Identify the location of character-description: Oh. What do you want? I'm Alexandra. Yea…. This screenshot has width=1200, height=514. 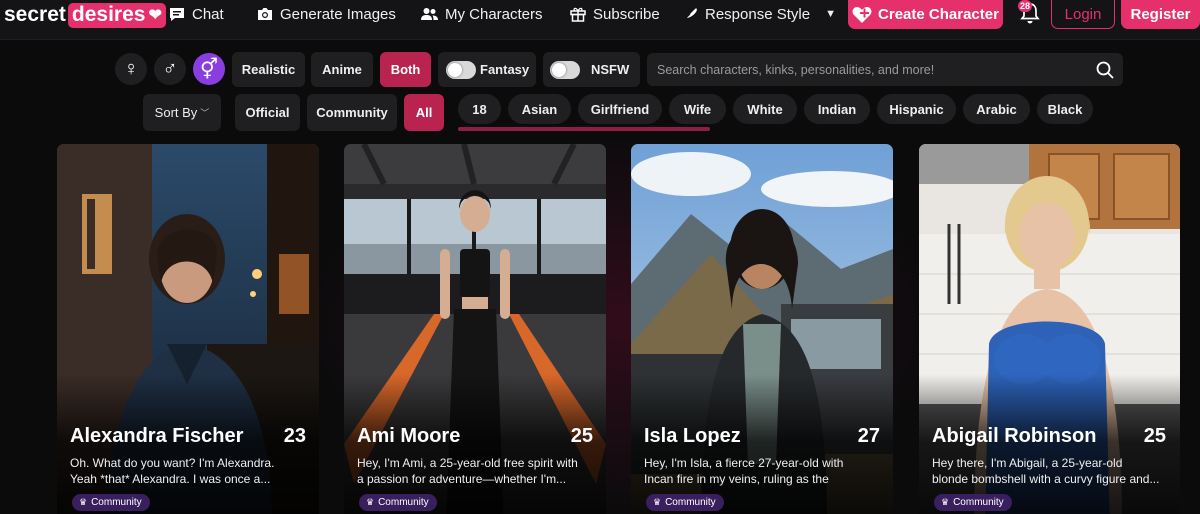
(172, 471).